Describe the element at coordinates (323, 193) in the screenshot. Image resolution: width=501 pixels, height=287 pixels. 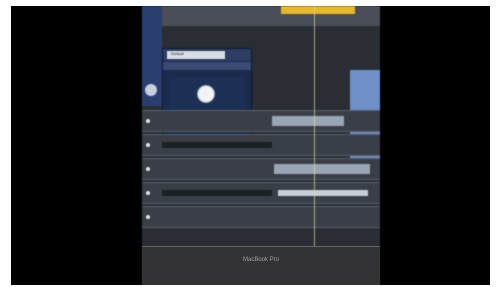
I see `waveform-strip` at that location.